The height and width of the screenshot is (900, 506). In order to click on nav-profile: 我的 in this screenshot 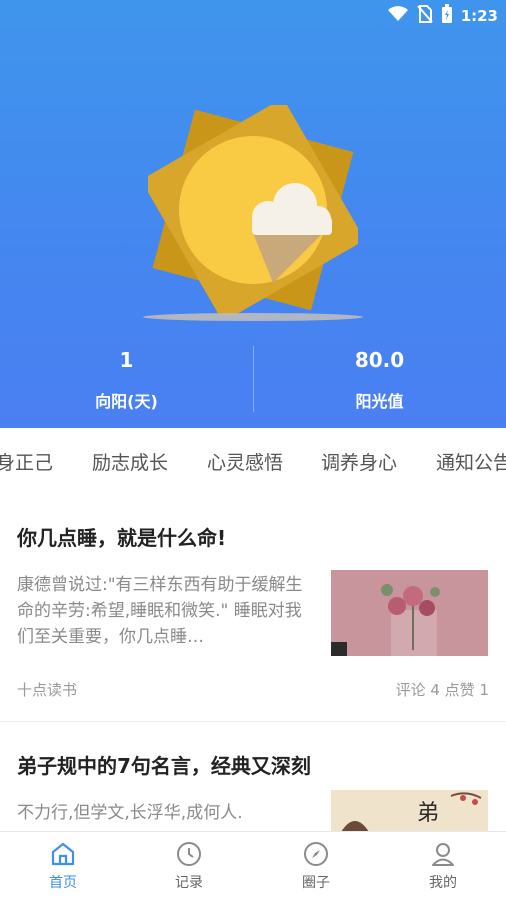, I will do `click(443, 866)`.